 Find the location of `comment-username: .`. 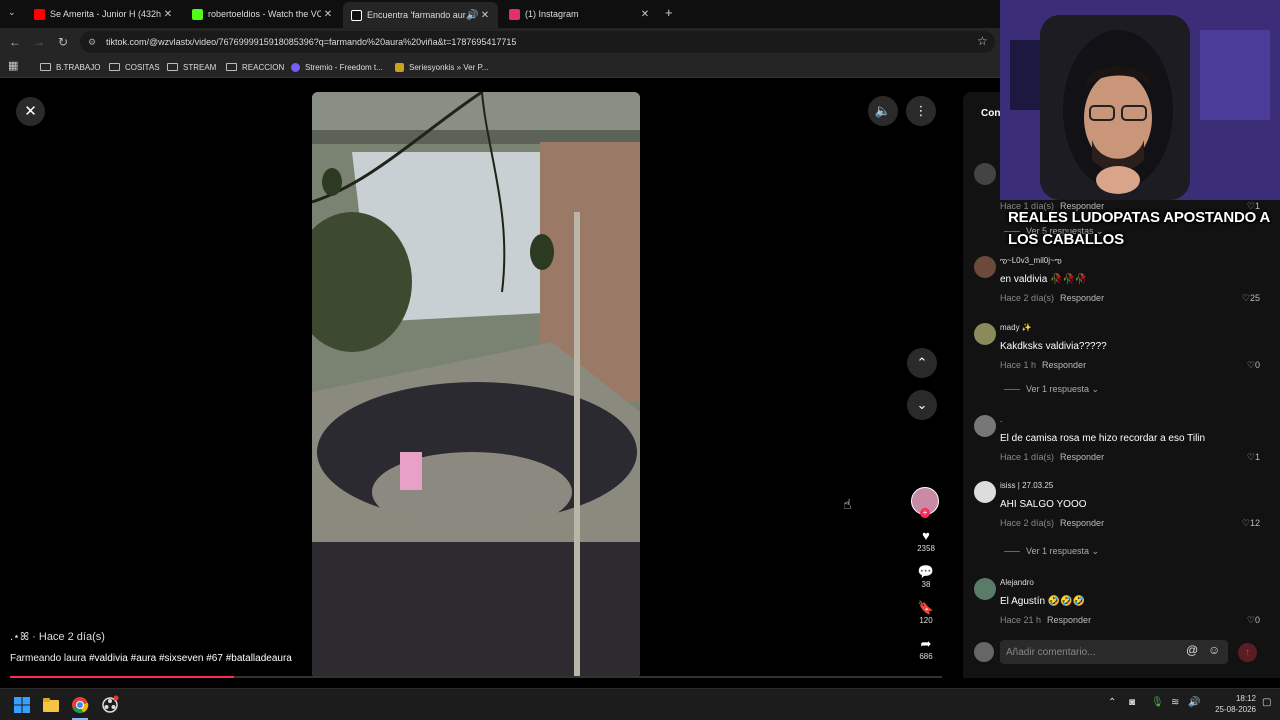

comment-username: . is located at coordinates (1001, 419).